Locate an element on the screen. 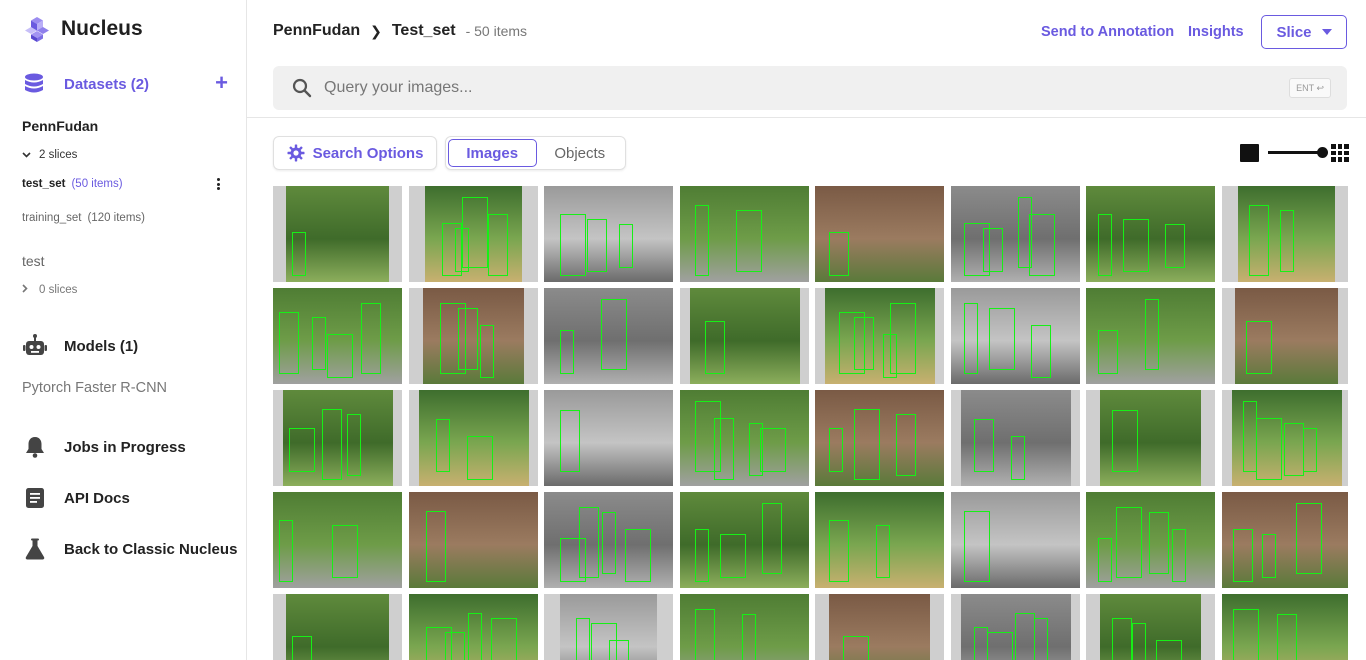 This screenshot has height=660, width=1366. test-slices-toggle: 0 slices is located at coordinates (49, 290).